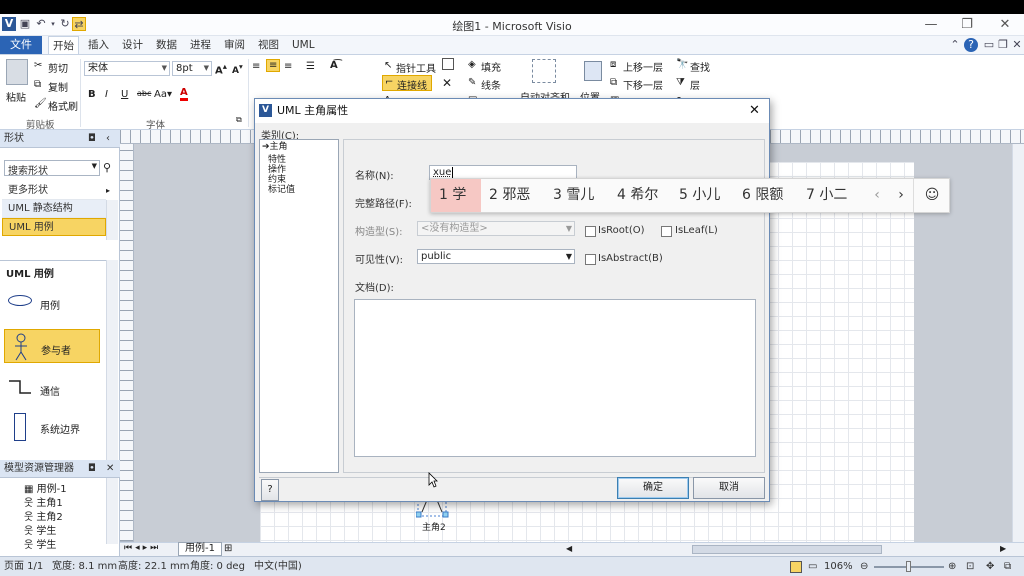  What do you see at coordinates (637, 195) in the screenshot?
I see `ime-candidate: 4 希尔` at bounding box center [637, 195].